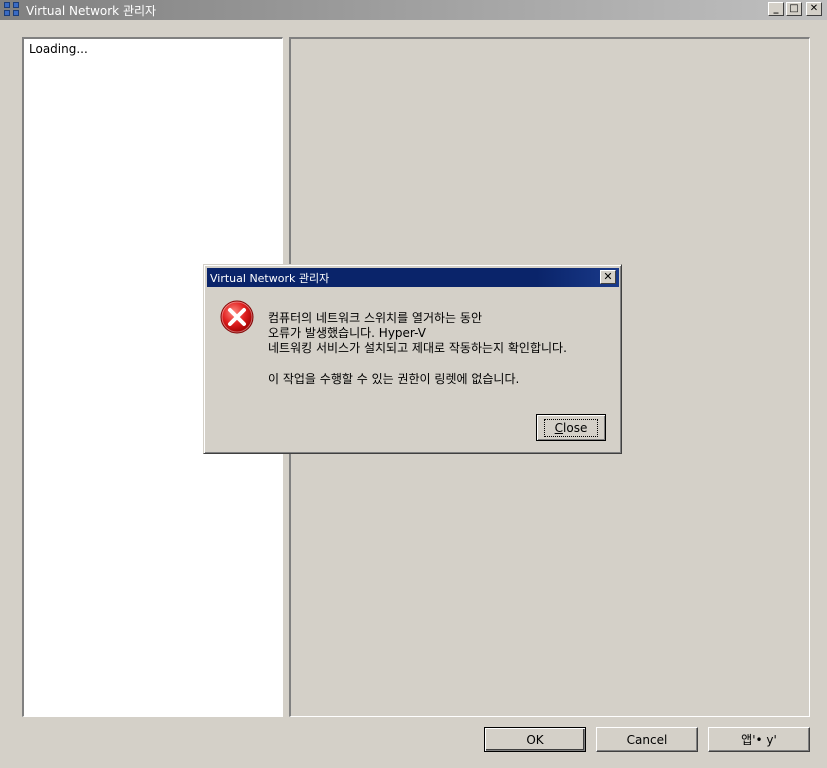 This screenshot has width=827, height=768. Describe the element at coordinates (535, 739) in the screenshot. I see `ok-button: OK` at that location.